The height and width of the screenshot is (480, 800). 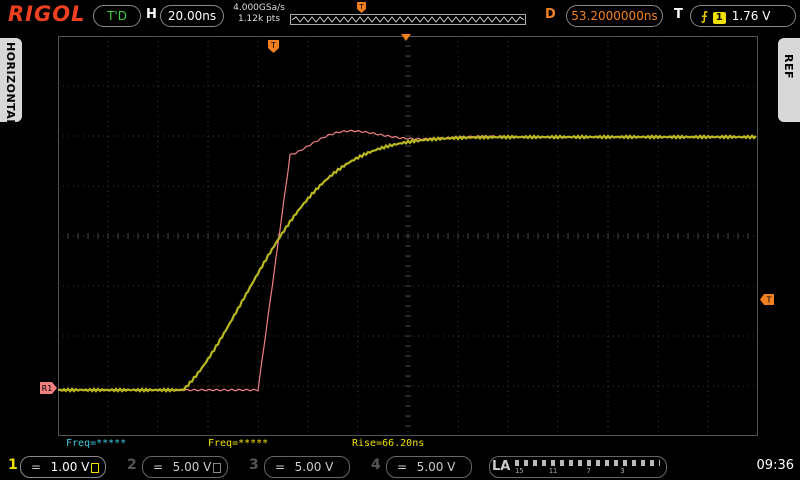 I want to click on ch1-number: 1, so click(x=13, y=465).